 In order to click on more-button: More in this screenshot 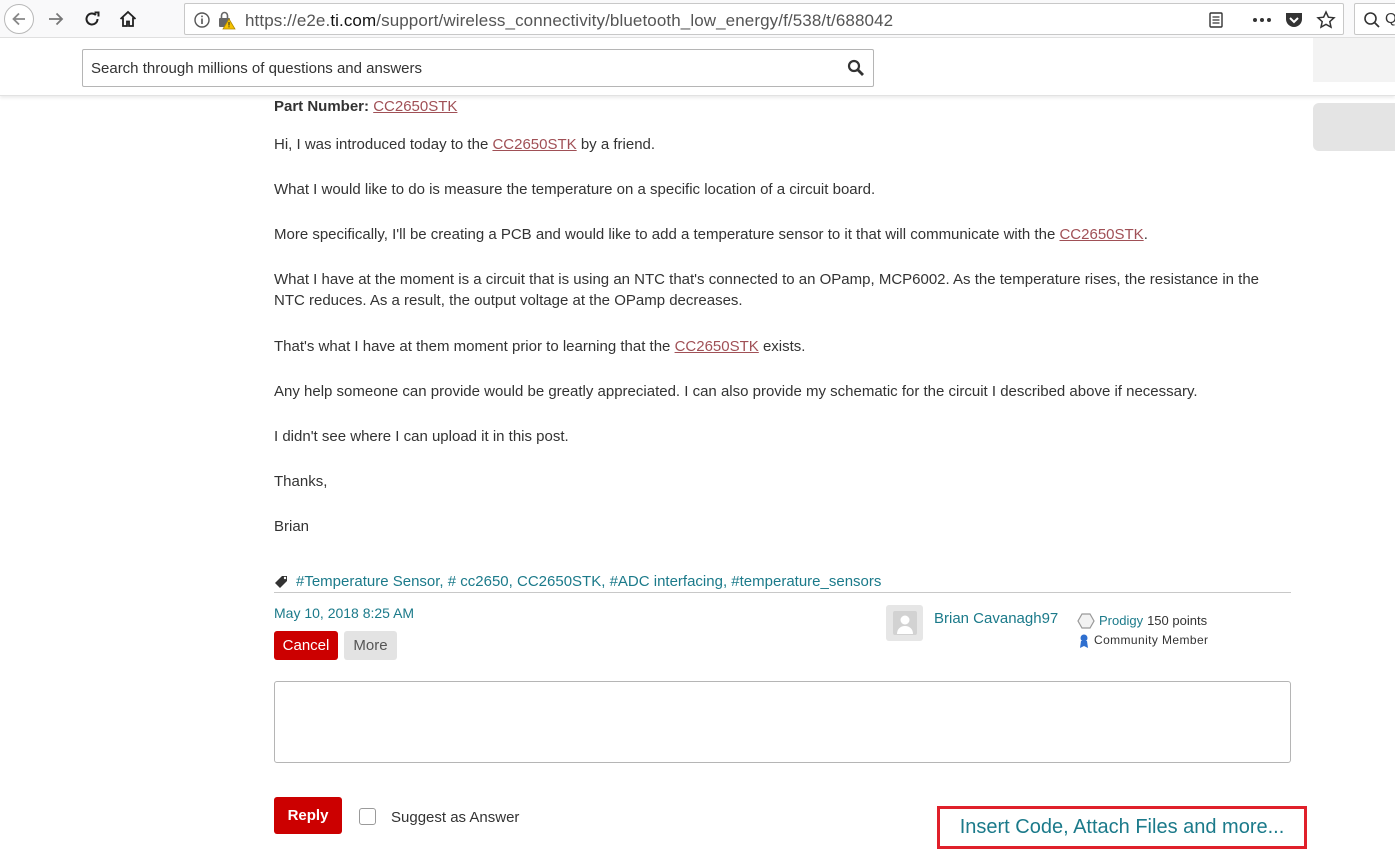, I will do `click(370, 645)`.